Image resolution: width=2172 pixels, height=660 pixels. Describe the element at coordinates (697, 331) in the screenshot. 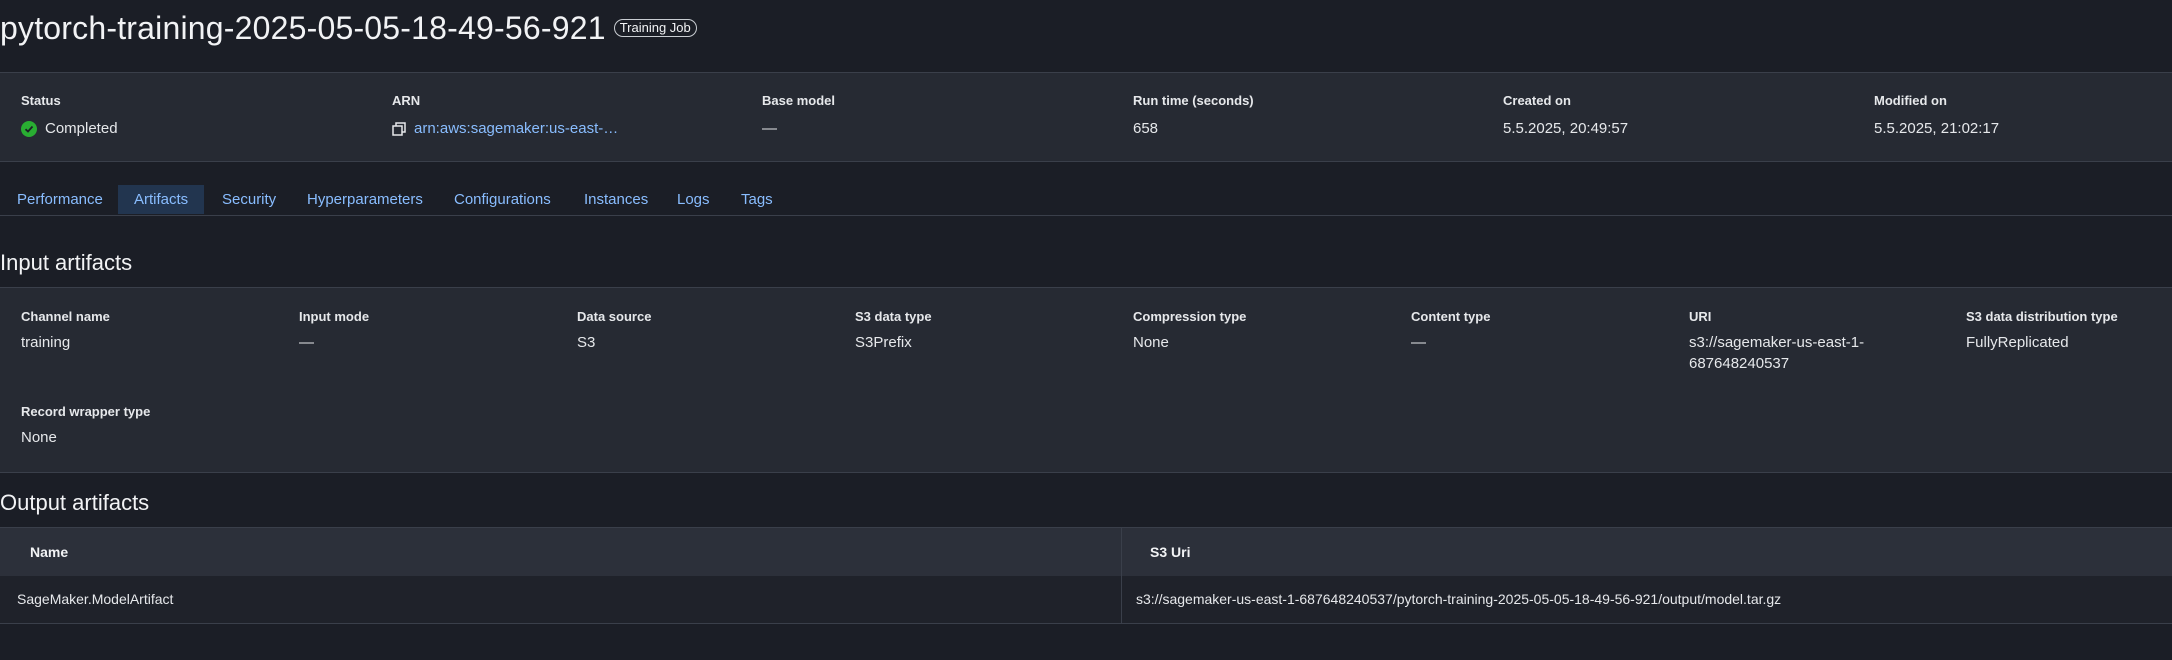

I see `data-source-field: Data source S3` at that location.